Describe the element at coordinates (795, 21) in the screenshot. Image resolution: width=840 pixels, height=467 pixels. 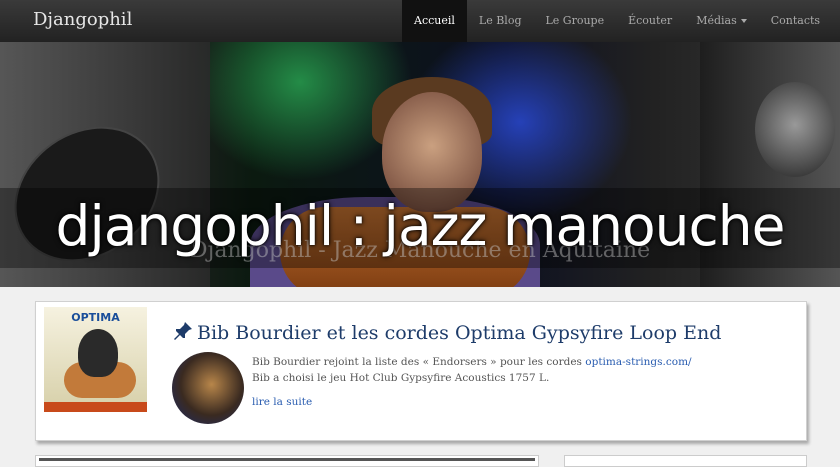
I see `nav-item-contacts: Contacts` at that location.